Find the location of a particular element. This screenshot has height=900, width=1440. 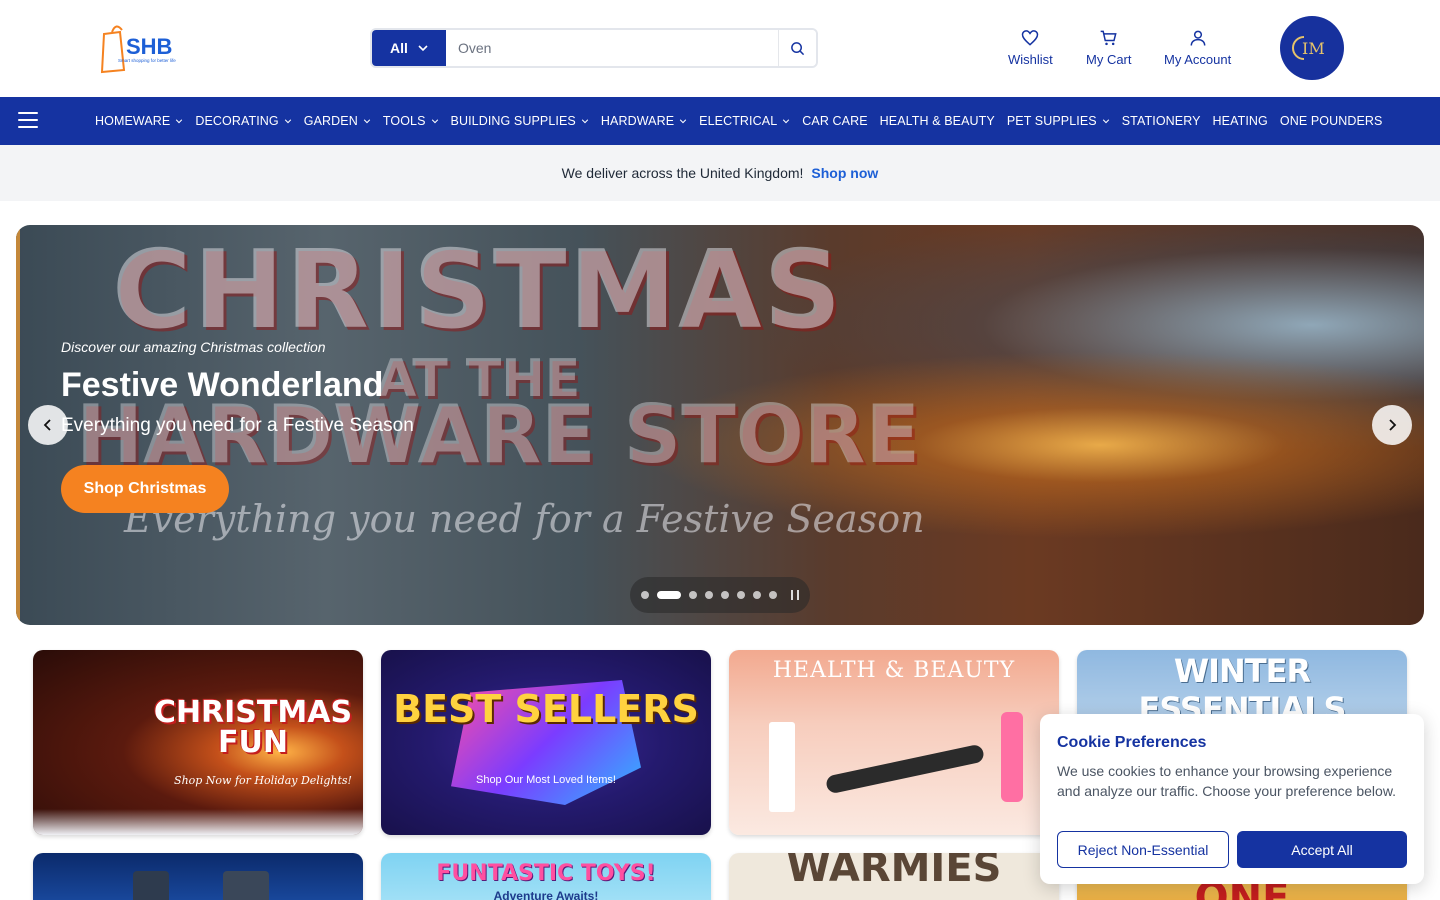

tile-best-sellers-title: BEST SELLERS is located at coordinates (546, 709).